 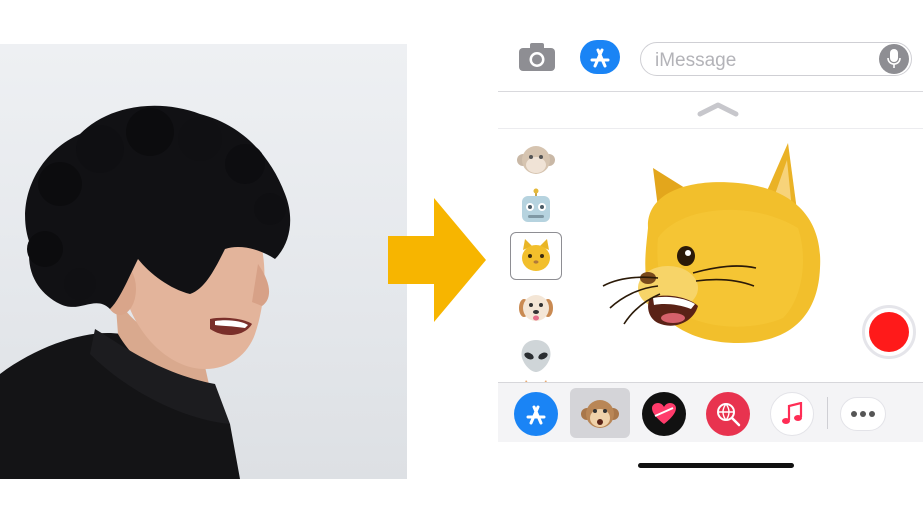 I want to click on animoji-monkey, so click(x=536, y=160).